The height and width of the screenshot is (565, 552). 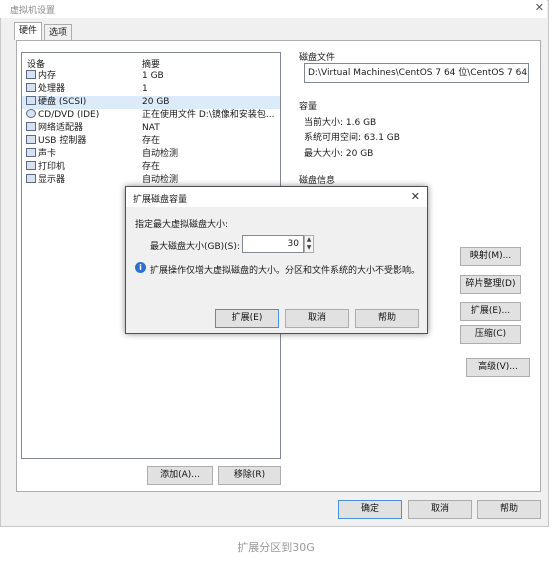 What do you see at coordinates (52, 167) in the screenshot?
I see `device-name: 打印机` at bounding box center [52, 167].